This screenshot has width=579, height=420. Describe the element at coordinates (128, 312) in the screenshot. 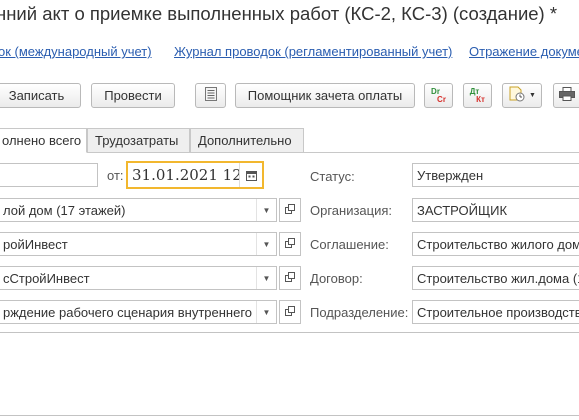

I see `scenario-value: рждение рабочего сценария внутреннего` at that location.